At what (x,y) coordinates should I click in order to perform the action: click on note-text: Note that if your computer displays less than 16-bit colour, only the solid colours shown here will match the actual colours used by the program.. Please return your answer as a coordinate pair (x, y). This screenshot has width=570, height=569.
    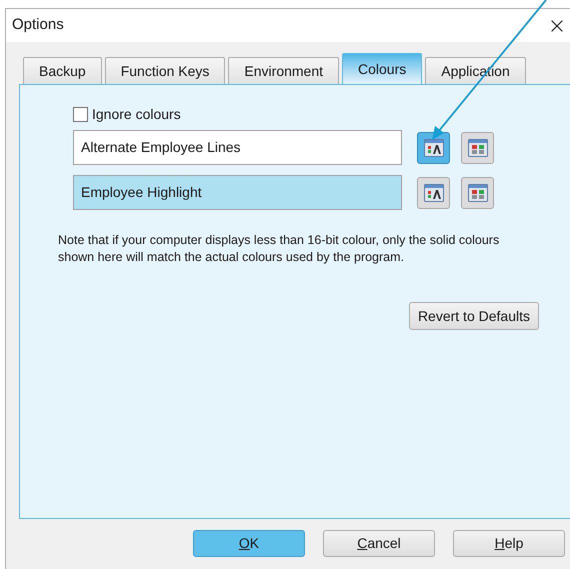
    Looking at the image, I should click on (279, 249).